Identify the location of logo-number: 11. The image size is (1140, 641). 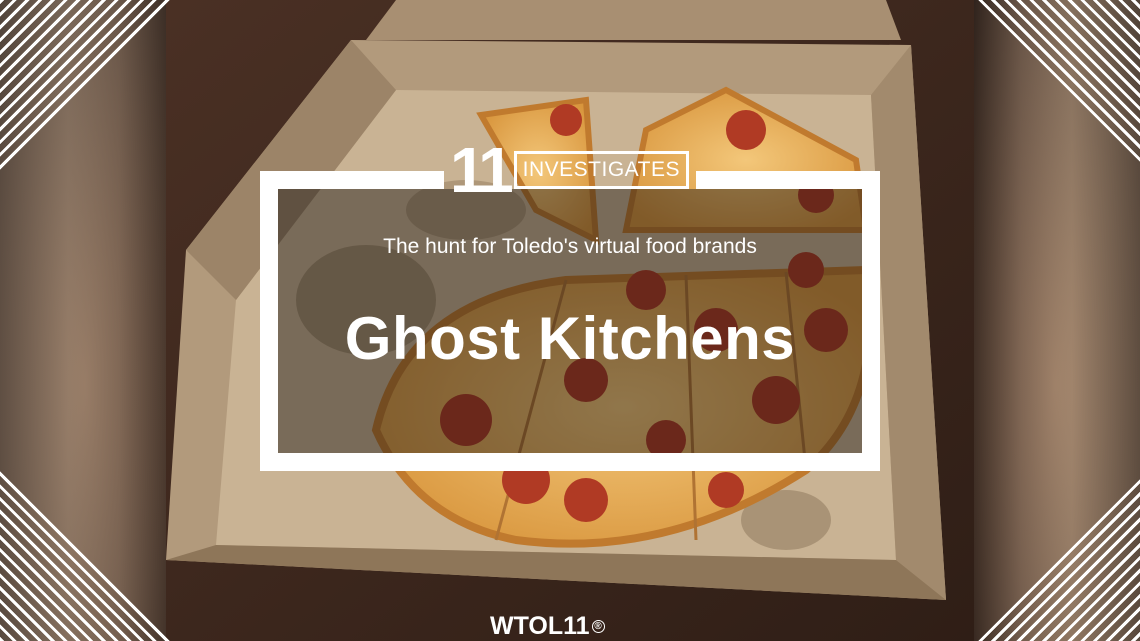
(482, 170).